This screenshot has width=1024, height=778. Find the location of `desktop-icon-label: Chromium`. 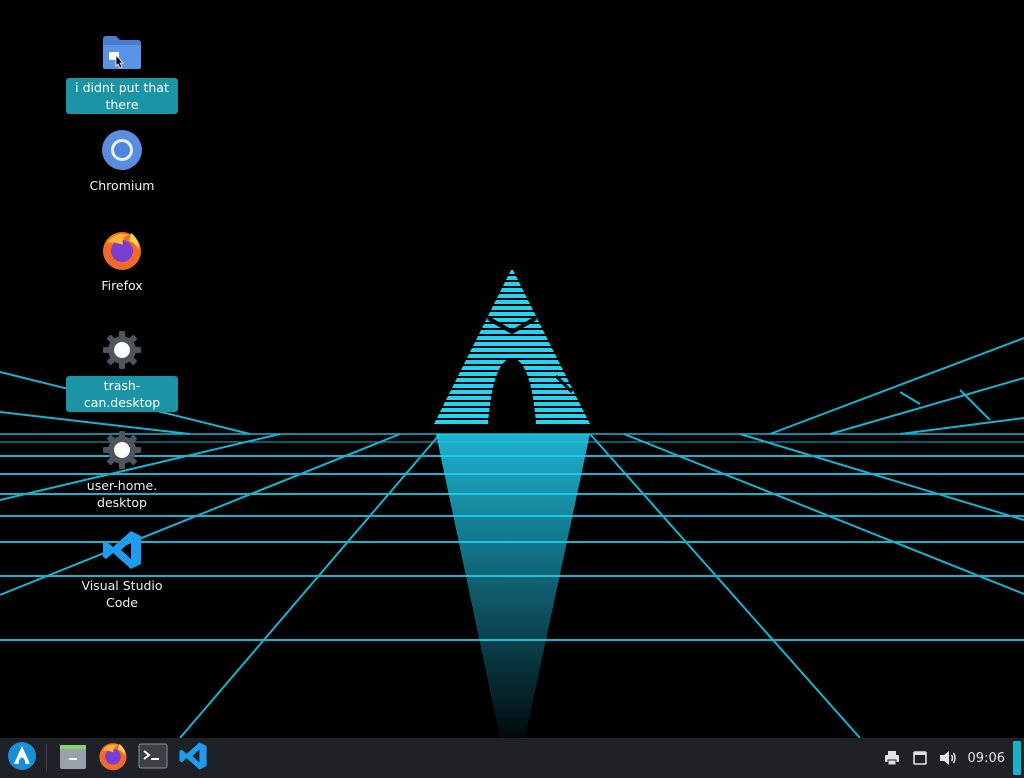

desktop-icon-label: Chromium is located at coordinates (122, 185).